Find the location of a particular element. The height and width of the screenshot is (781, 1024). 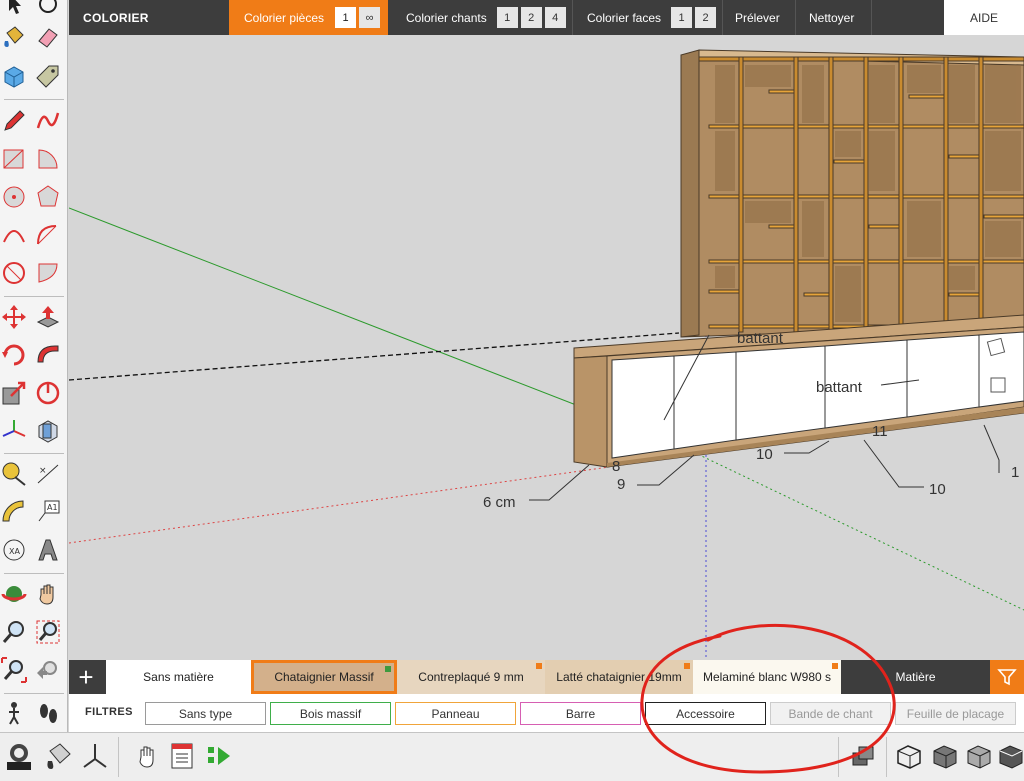

colorier-pieces-button: Colorier pièces is located at coordinates (284, 18).